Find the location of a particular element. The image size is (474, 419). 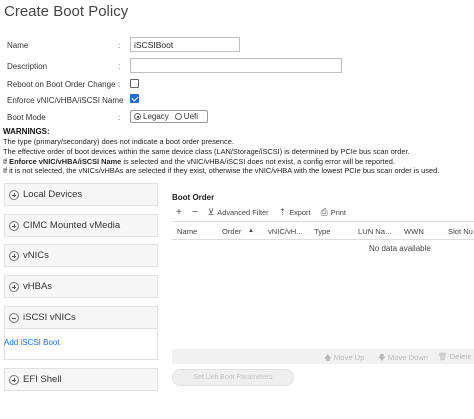

section-vhbas: vHBAs is located at coordinates (81, 286).